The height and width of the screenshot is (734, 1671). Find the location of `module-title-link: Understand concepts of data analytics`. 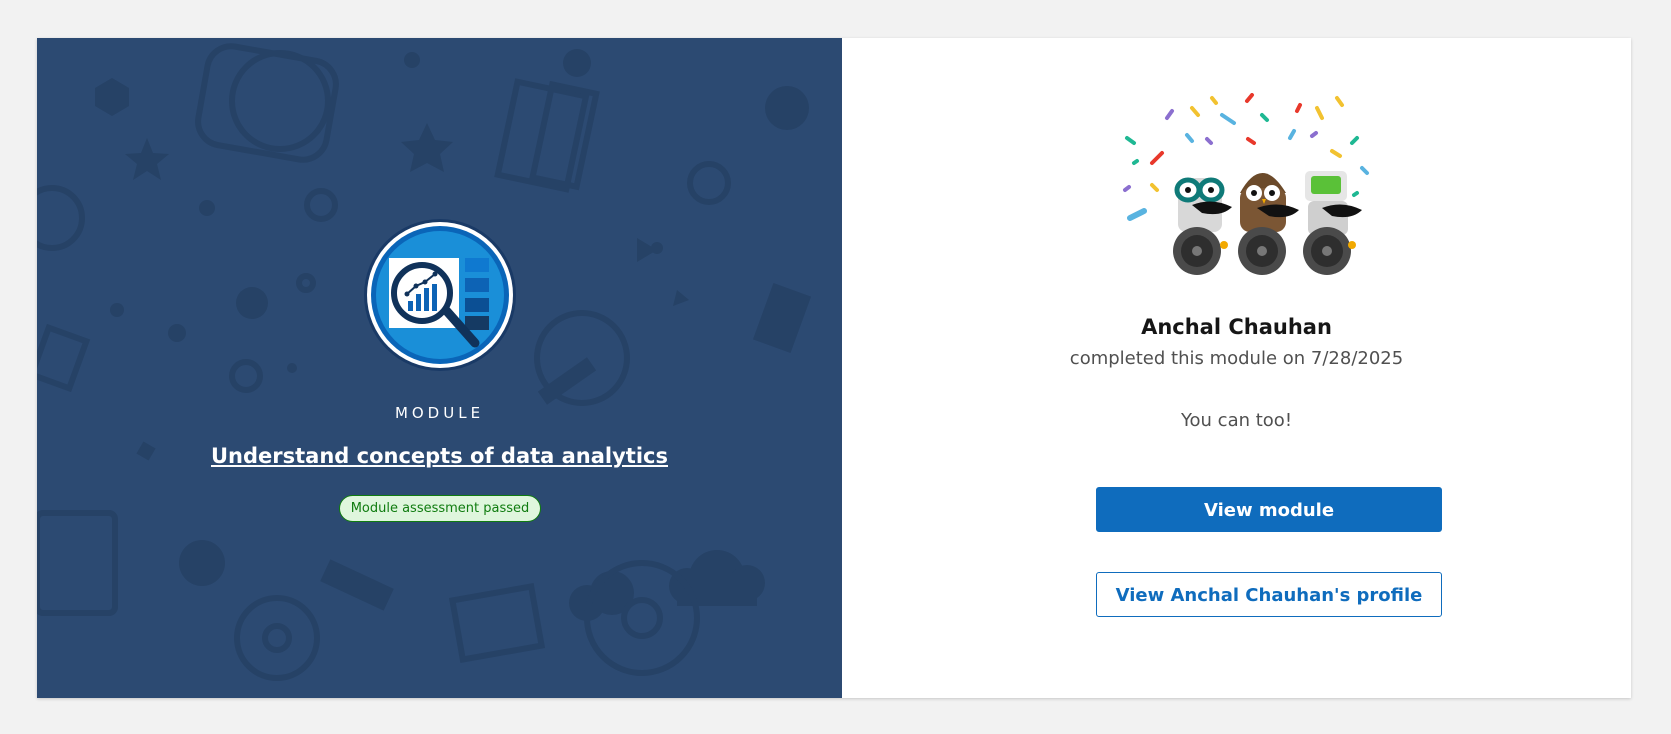

module-title-link: Understand concepts of data analytics is located at coordinates (439, 456).